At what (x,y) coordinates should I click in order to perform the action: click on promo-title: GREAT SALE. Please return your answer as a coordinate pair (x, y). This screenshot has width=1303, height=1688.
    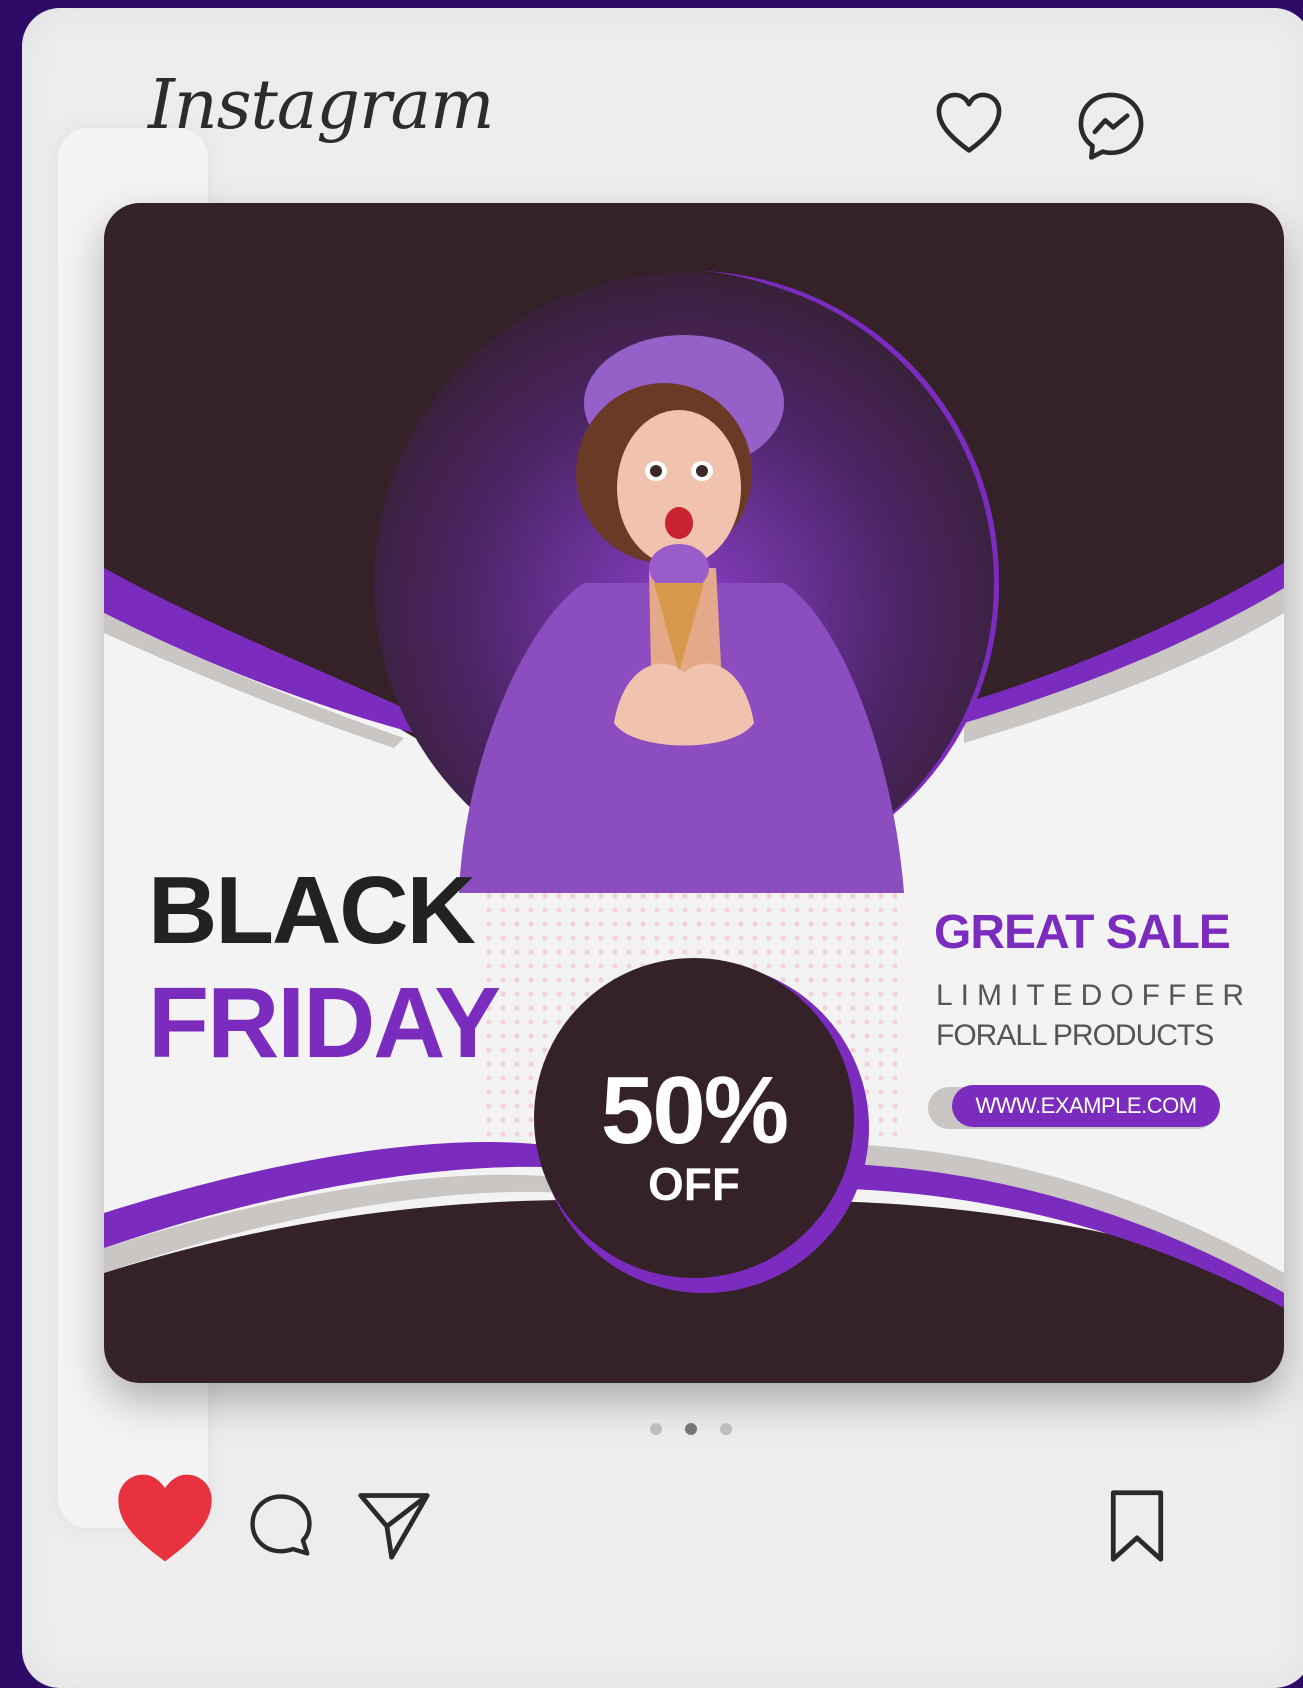
    Looking at the image, I should click on (1082, 932).